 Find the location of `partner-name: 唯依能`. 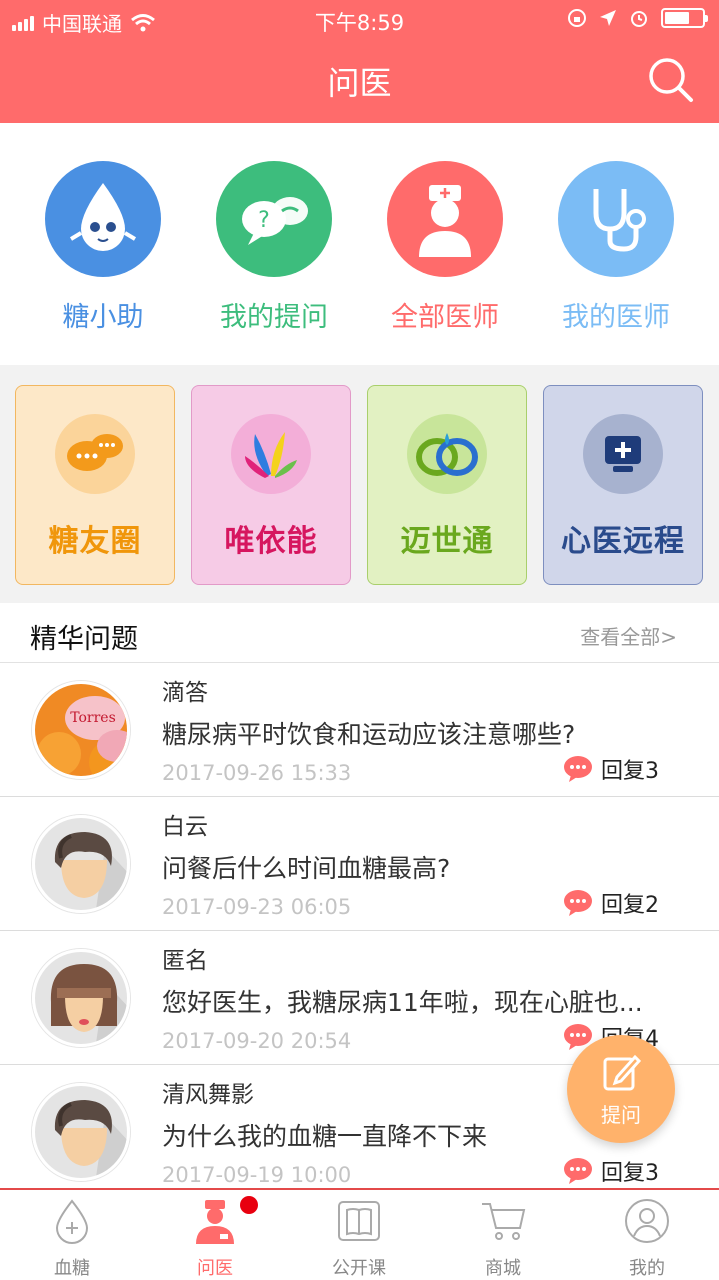

partner-name: 唯依能 is located at coordinates (271, 541).